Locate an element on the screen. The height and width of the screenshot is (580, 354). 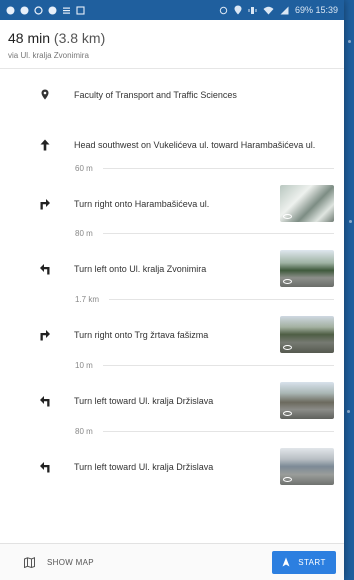
direction-step: Turn left onto Ul. kralja Zvonimira is located at coordinates (172, 268).